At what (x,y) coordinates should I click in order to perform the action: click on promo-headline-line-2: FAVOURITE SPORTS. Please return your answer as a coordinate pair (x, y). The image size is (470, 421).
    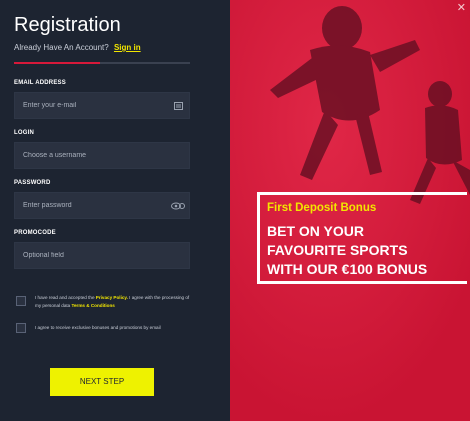
    Looking at the image, I should click on (337, 250).